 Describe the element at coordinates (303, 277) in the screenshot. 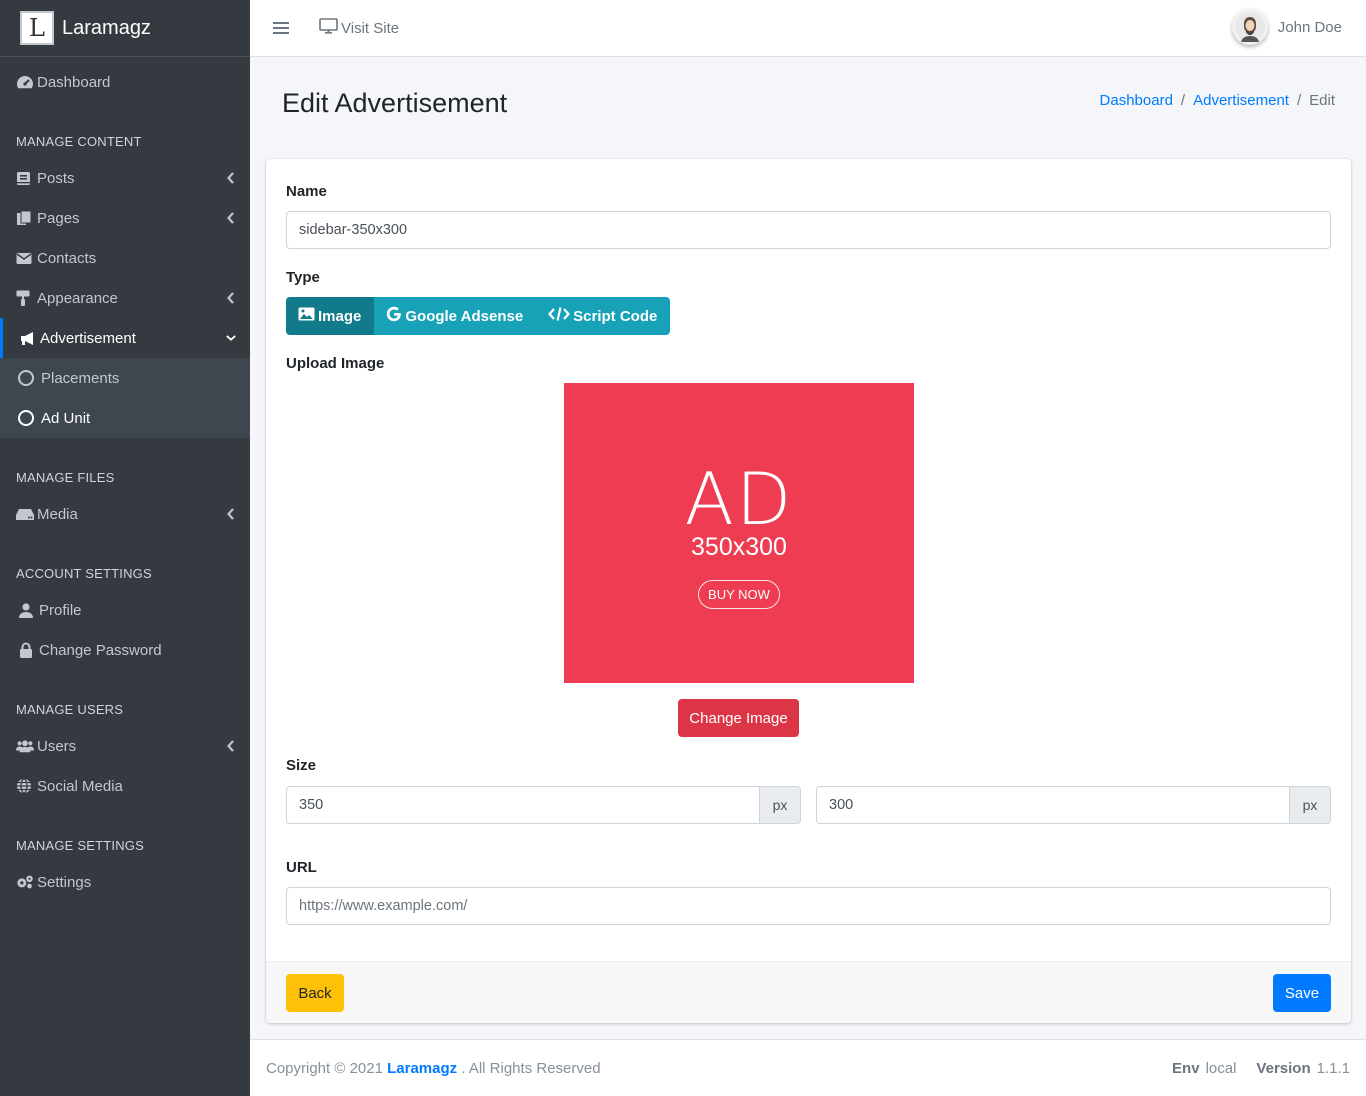

I see `type-label: Type` at that location.